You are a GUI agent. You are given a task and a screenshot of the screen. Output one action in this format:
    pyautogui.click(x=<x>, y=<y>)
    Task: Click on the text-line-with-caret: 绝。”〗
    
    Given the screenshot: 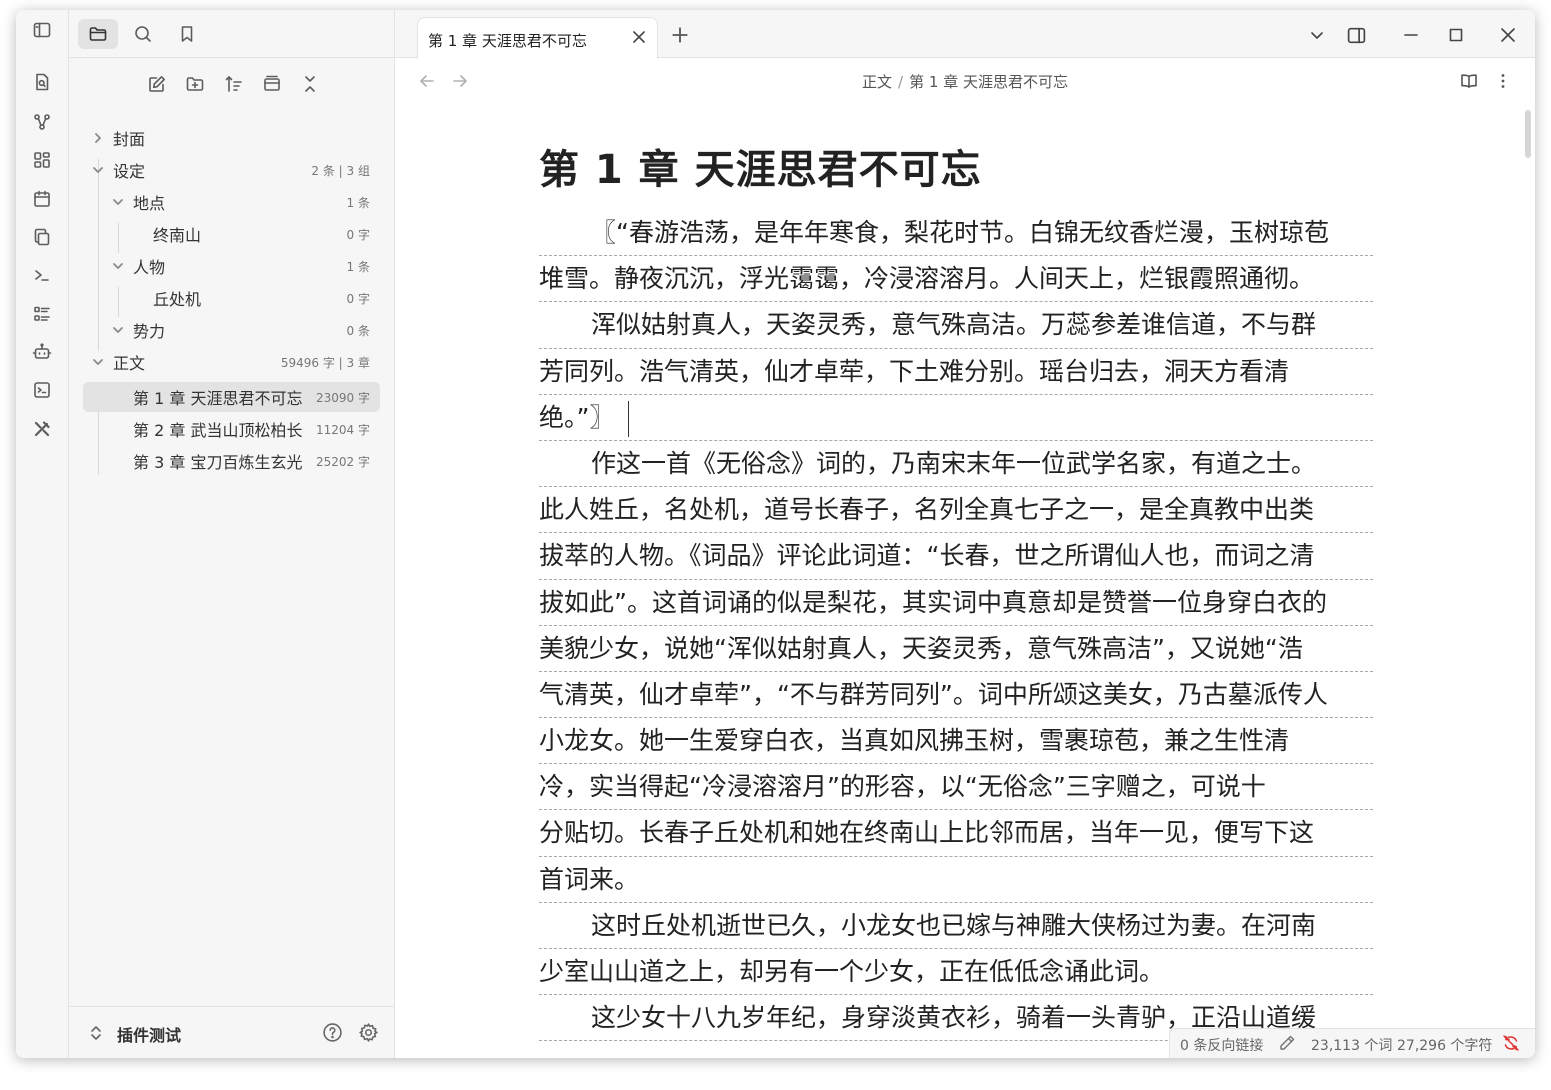 What is the action you would take?
    pyautogui.click(x=956, y=418)
    